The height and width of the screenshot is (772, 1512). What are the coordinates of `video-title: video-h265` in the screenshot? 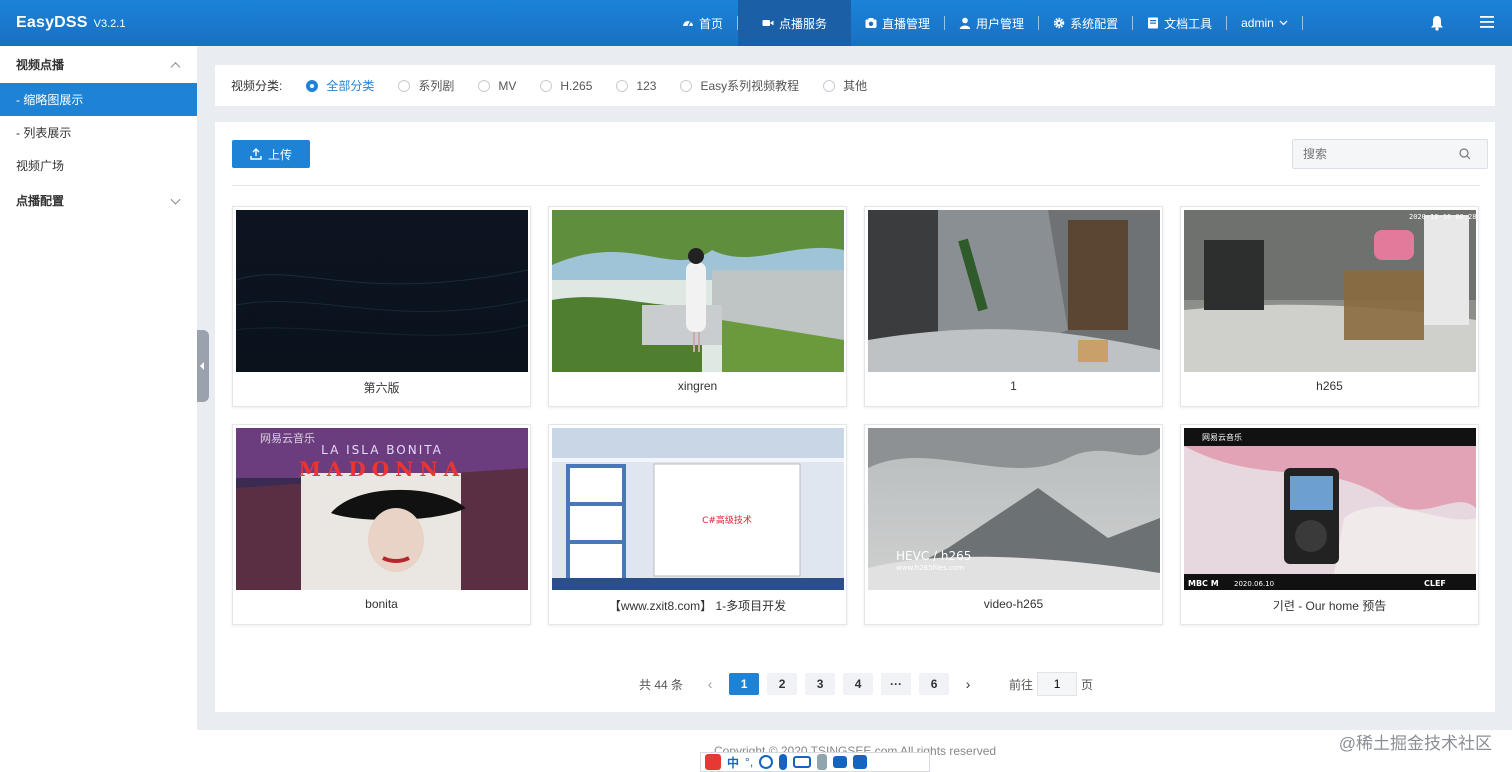 It's located at (1013, 604).